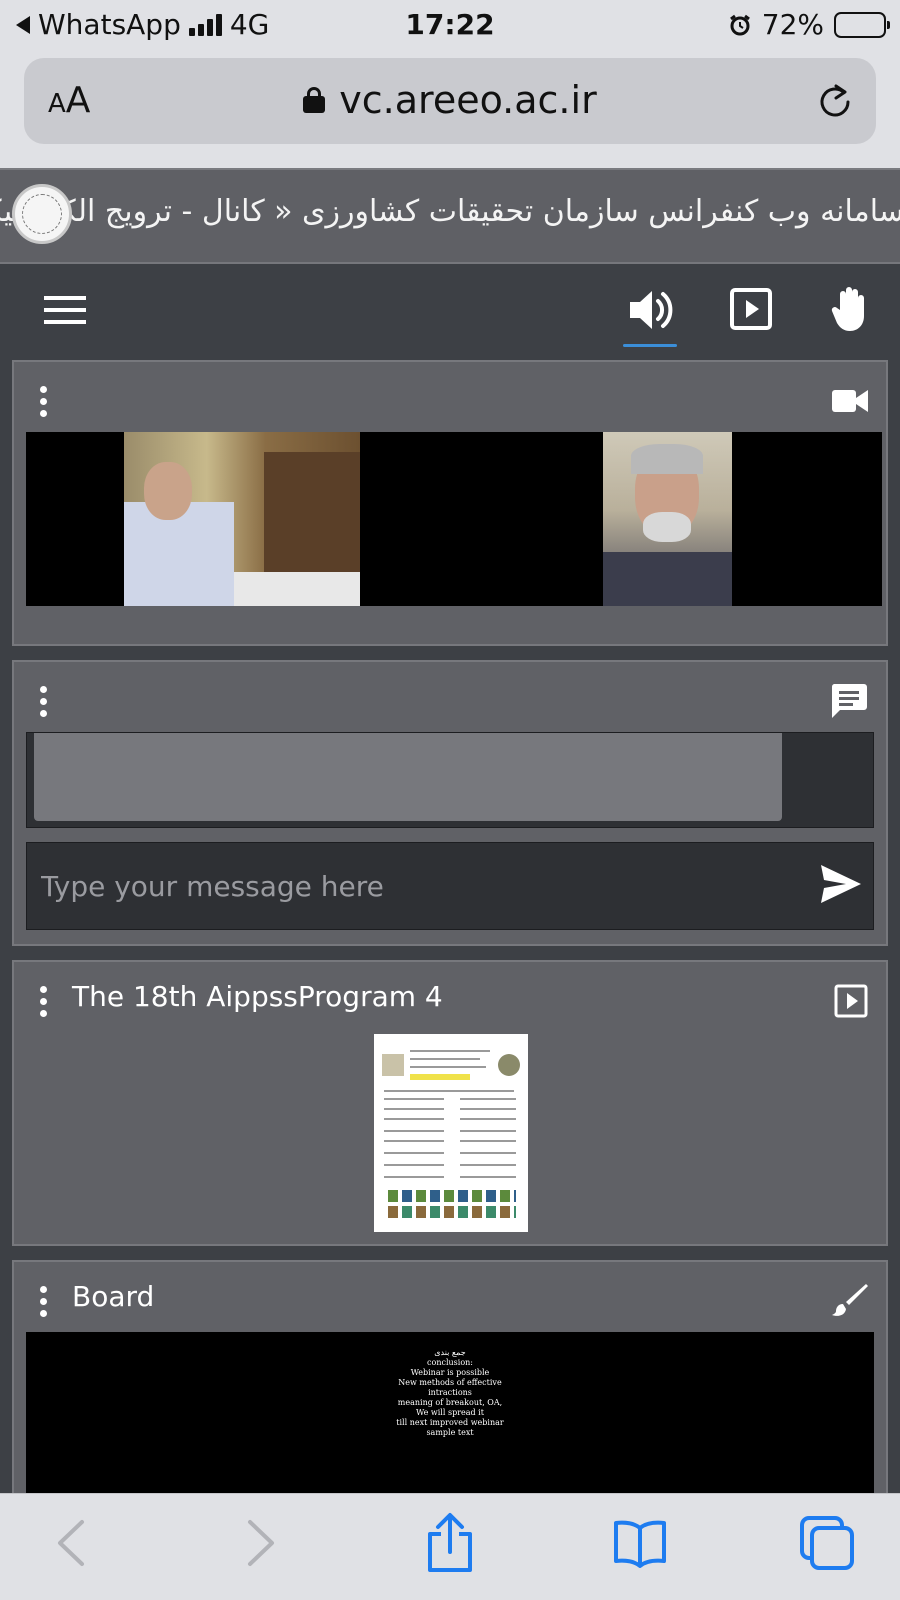 The width and height of the screenshot is (900, 1600). Describe the element at coordinates (450, 1352) in the screenshot. I see `board-line: جمع بندی` at that location.